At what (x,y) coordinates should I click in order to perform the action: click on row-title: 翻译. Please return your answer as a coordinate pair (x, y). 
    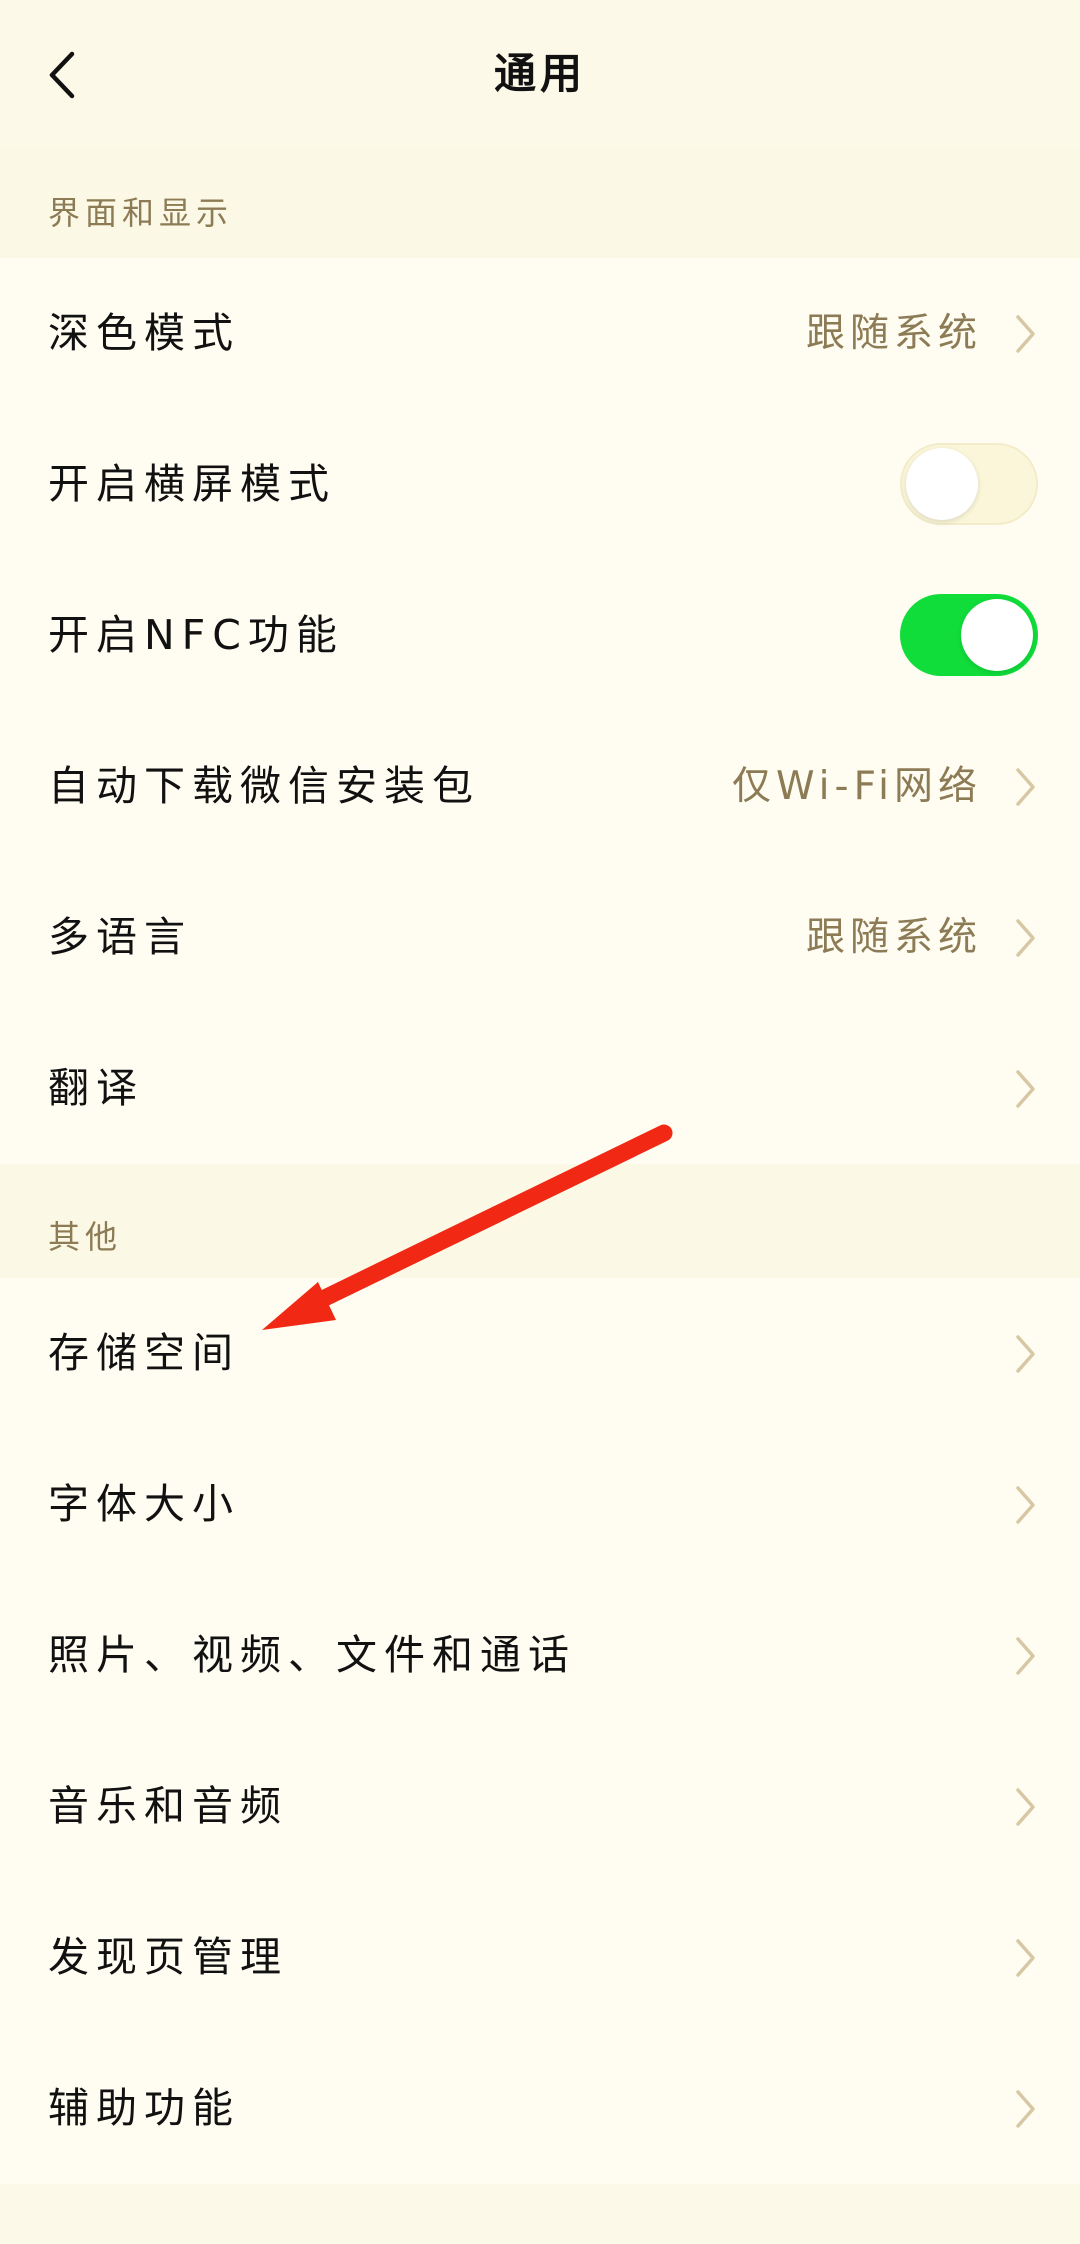
    Looking at the image, I should click on (96, 1088).